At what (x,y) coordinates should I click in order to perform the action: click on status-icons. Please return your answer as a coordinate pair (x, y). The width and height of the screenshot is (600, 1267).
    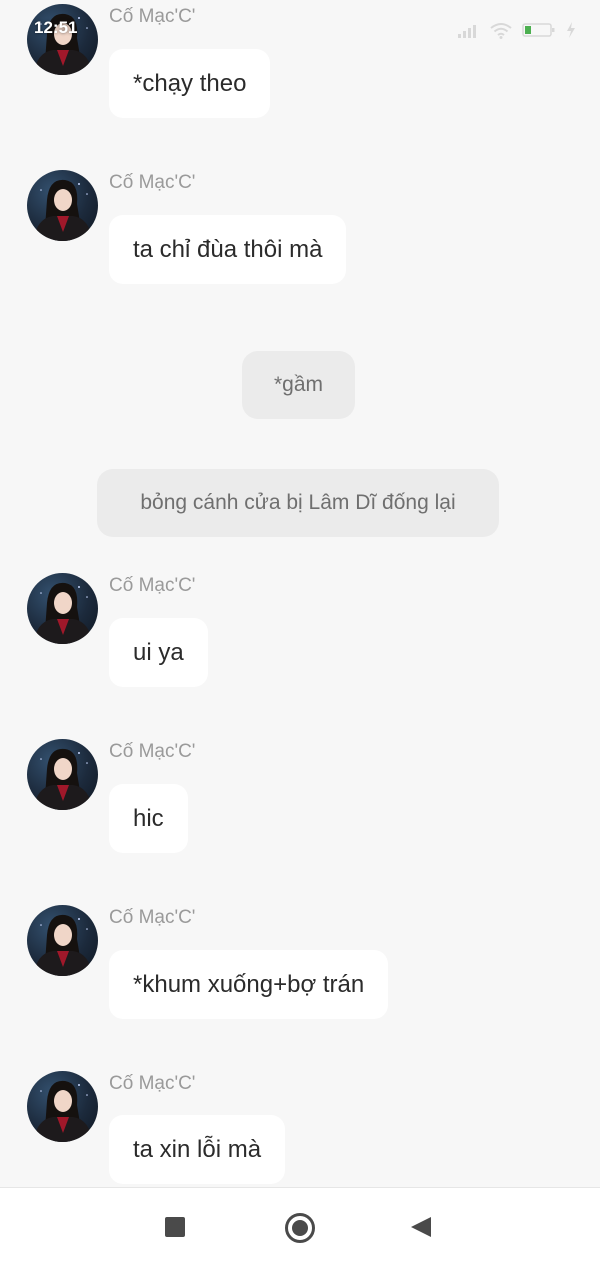
    Looking at the image, I should click on (517, 30).